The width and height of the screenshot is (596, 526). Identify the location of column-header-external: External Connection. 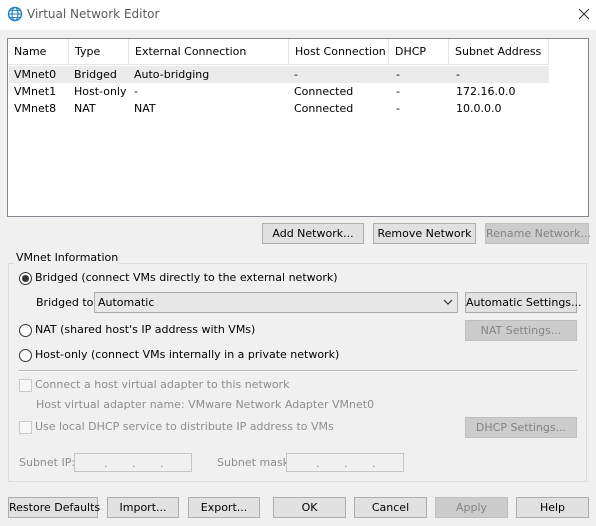
(209, 52).